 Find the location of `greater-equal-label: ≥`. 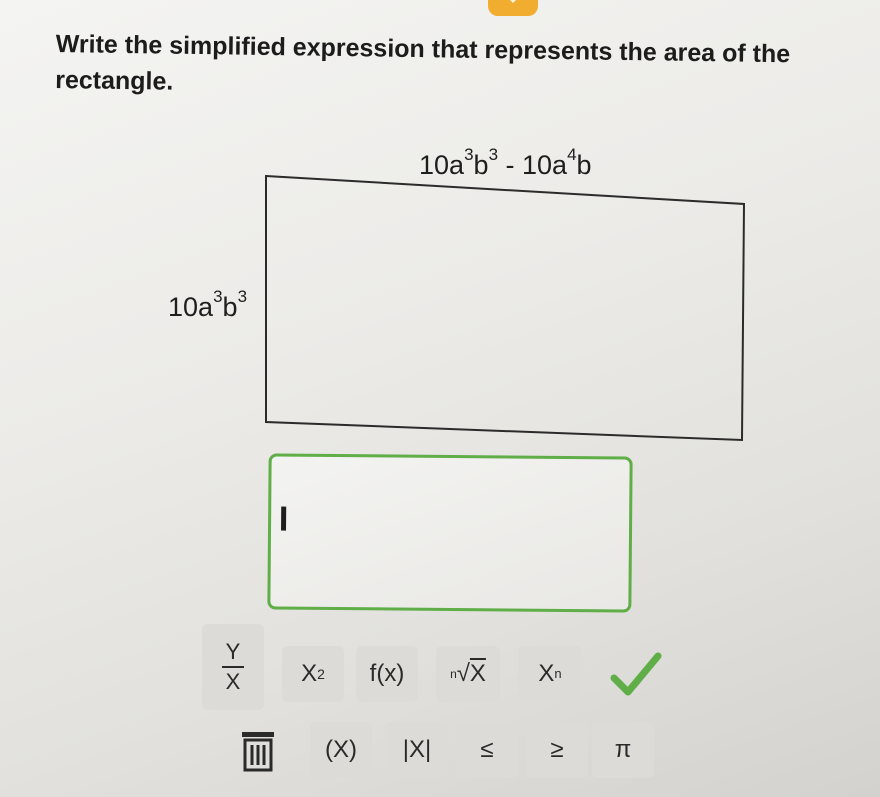

greater-equal-label: ≥ is located at coordinates (557, 749).